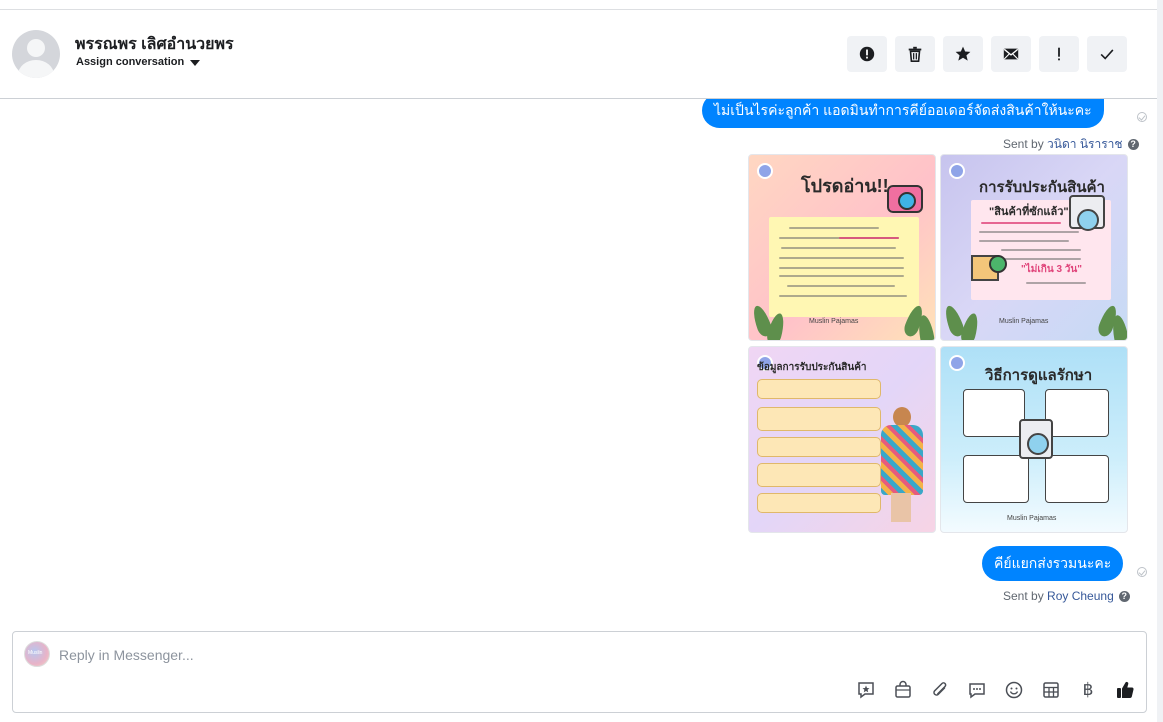 The height and width of the screenshot is (722, 1163). I want to click on star-icon, so click(963, 53).